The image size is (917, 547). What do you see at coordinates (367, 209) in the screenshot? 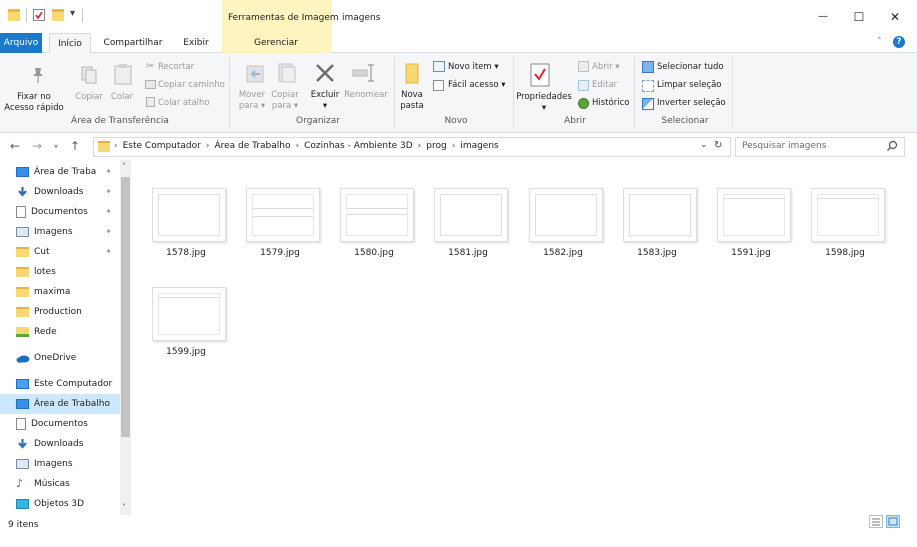
I see `file-item: 1580.jpg` at bounding box center [367, 209].